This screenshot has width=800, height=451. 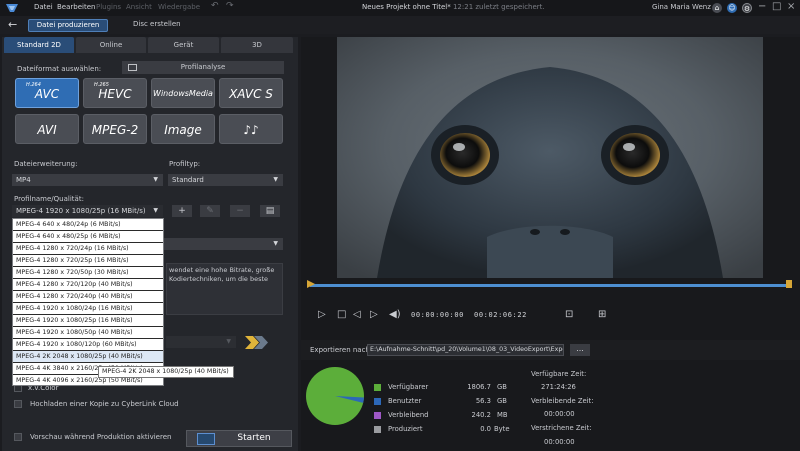 I want to click on pencil-icon: ✎, so click(x=210, y=211).